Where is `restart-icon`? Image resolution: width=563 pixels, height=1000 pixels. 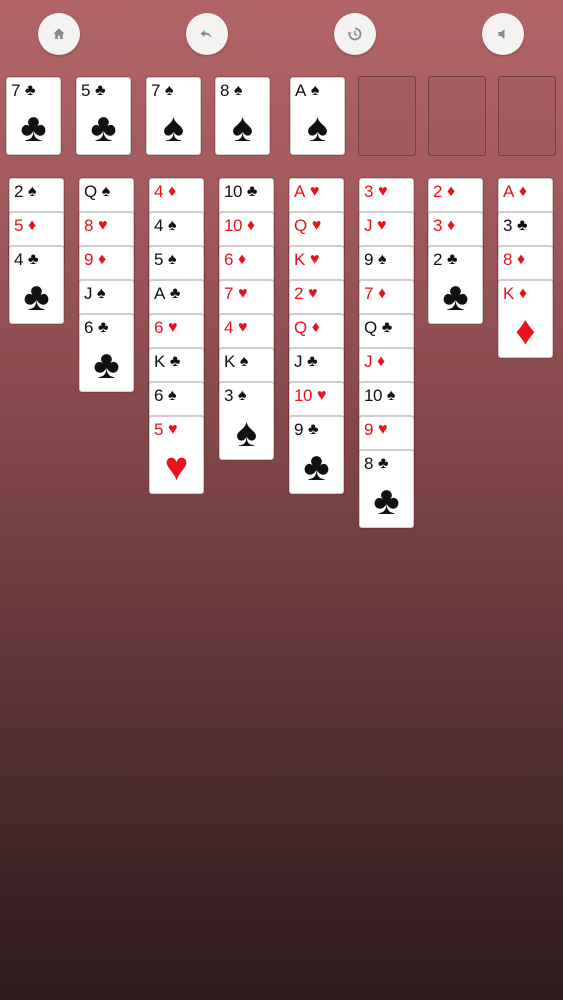 restart-icon is located at coordinates (355, 34).